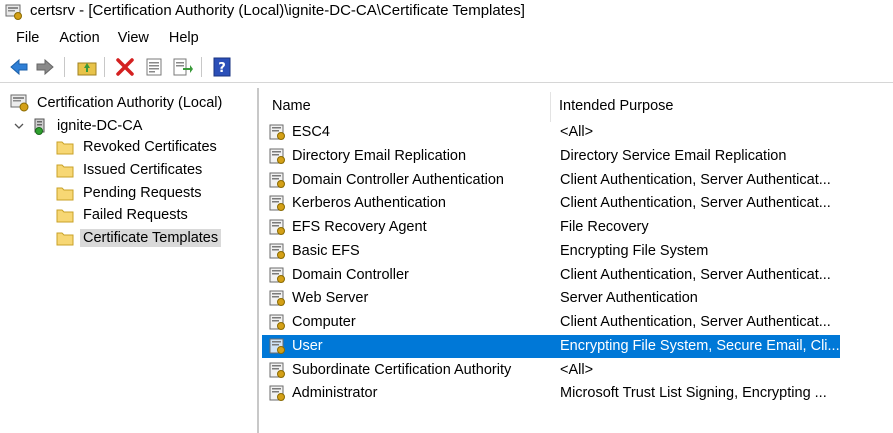  Describe the element at coordinates (154, 67) in the screenshot. I see `properties-icon` at that location.